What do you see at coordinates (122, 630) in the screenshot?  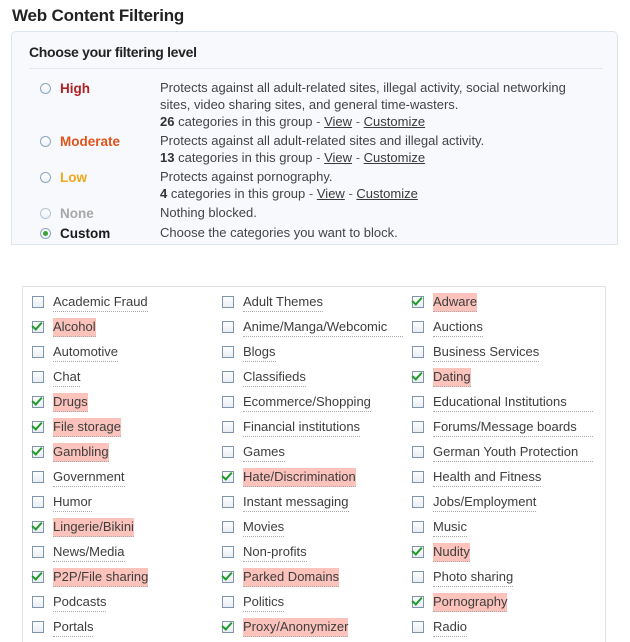 I see `category-item: Portals` at bounding box center [122, 630].